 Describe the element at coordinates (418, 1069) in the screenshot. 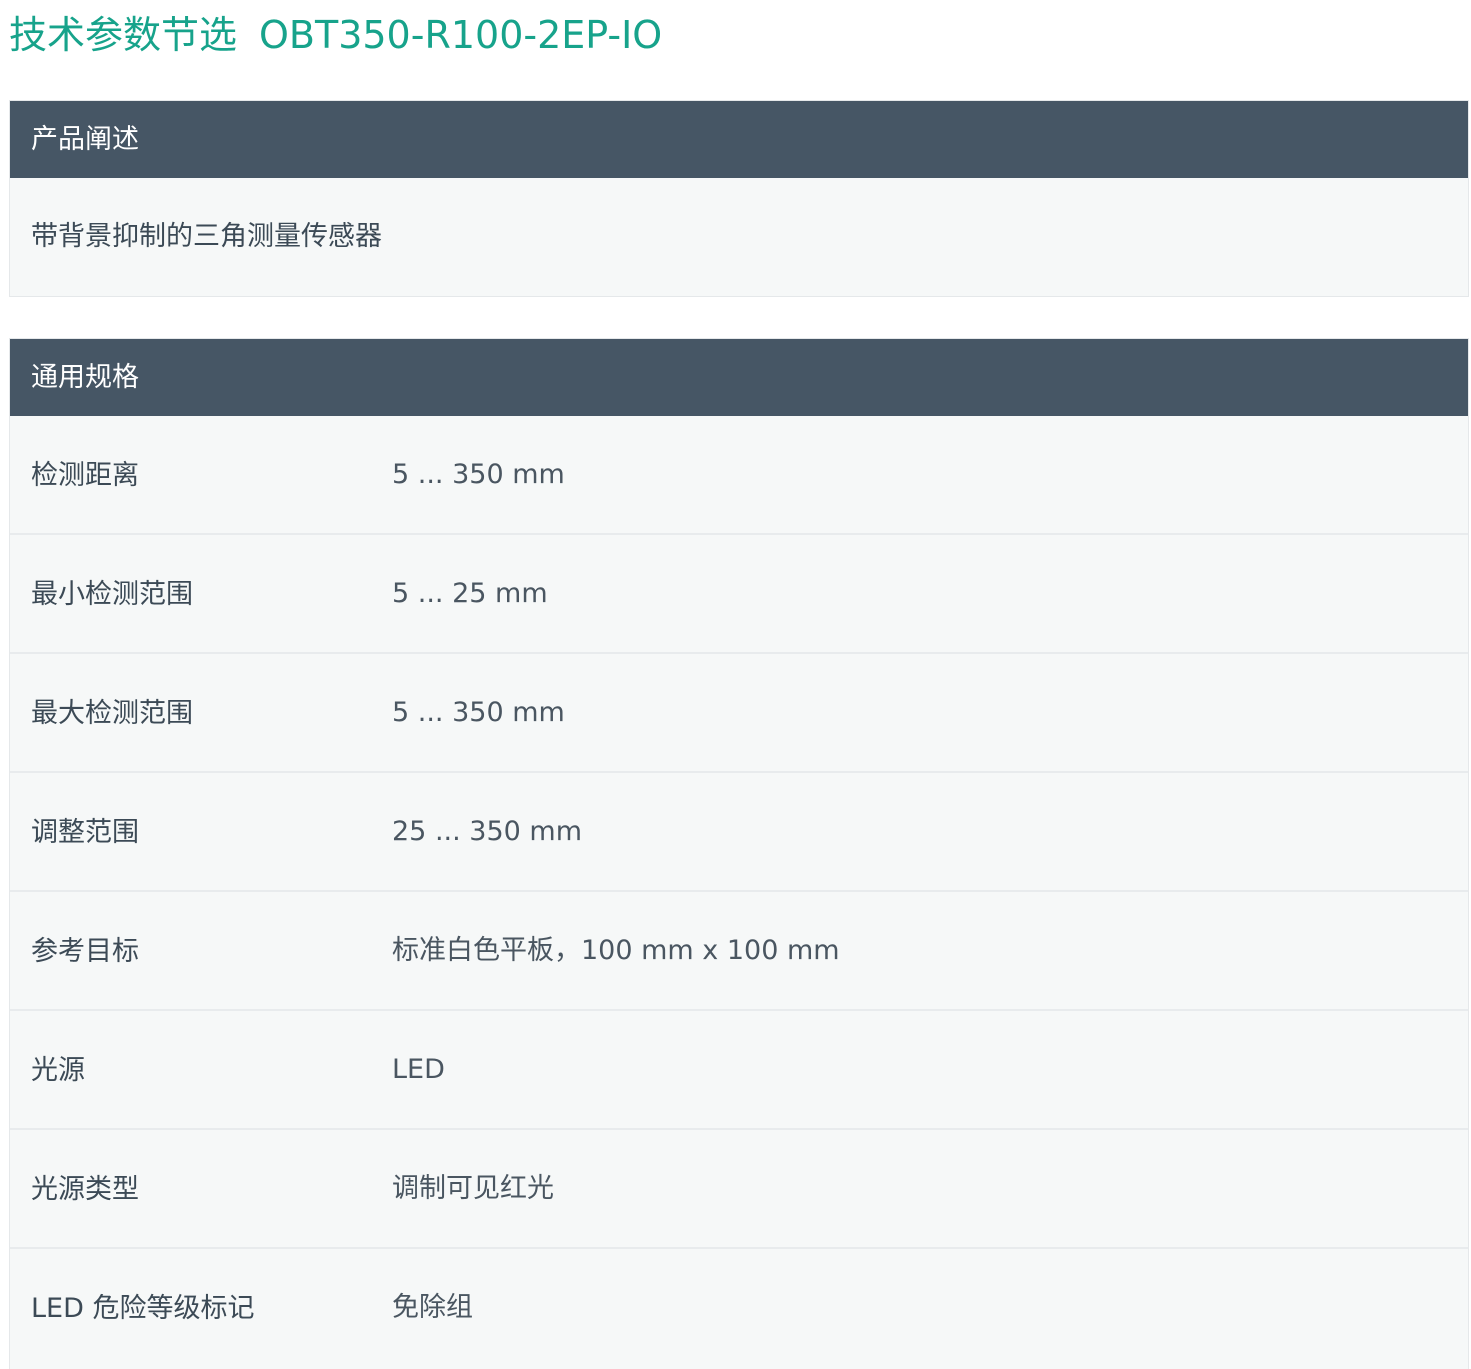

I see `spec-value: LED` at that location.